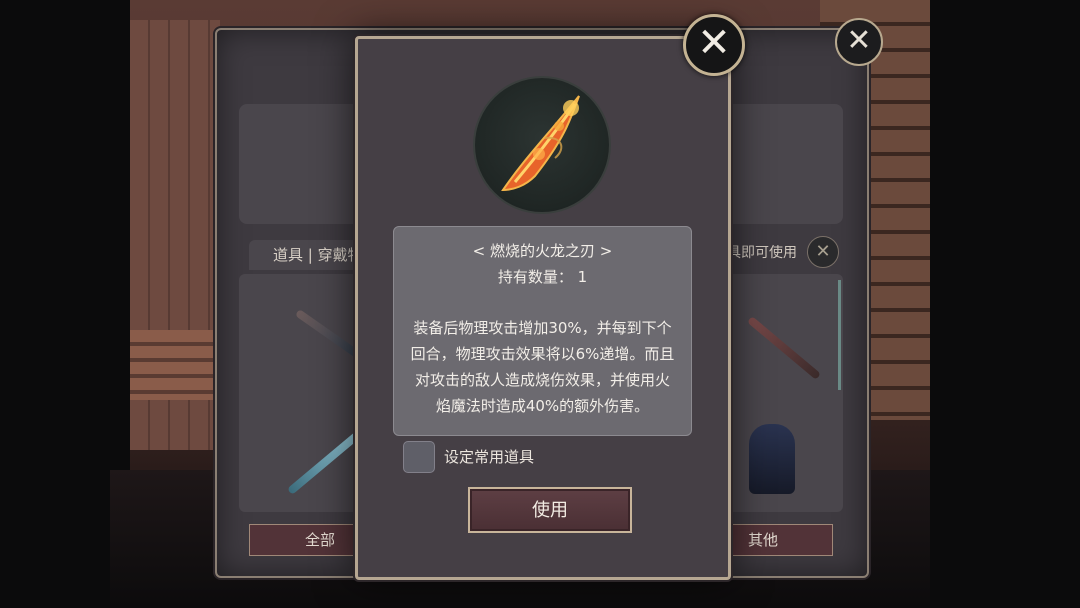 This screenshot has width=1080, height=608. I want to click on item-count-row: 持有数量： 1, so click(542, 277).